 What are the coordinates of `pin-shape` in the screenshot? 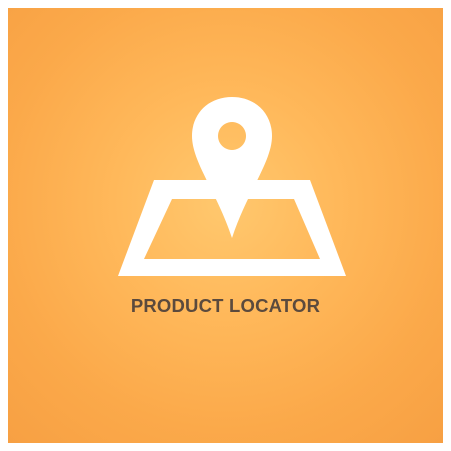 It's located at (232, 167).